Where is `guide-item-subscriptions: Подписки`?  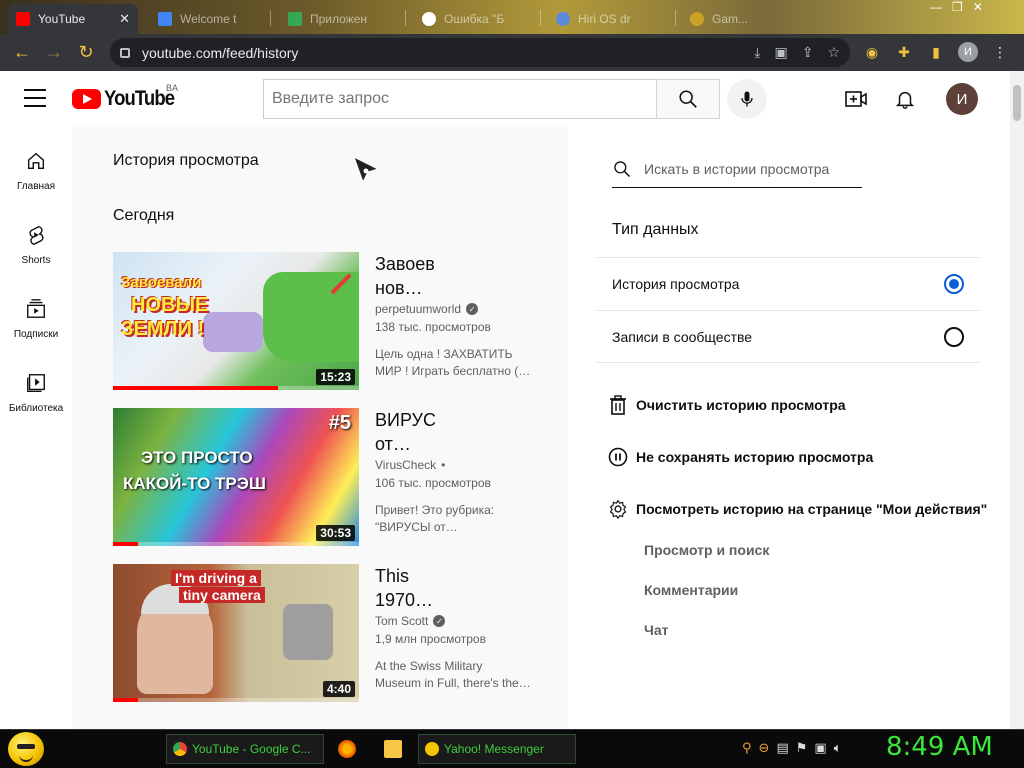
guide-item-subscriptions: Подписки is located at coordinates (36, 312).